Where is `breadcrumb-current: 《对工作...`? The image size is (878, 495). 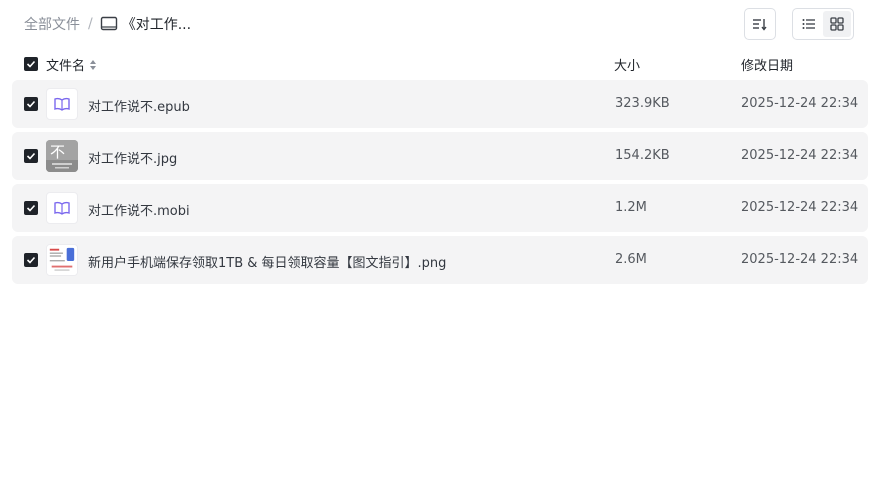 breadcrumb-current: 《对工作... is located at coordinates (156, 25).